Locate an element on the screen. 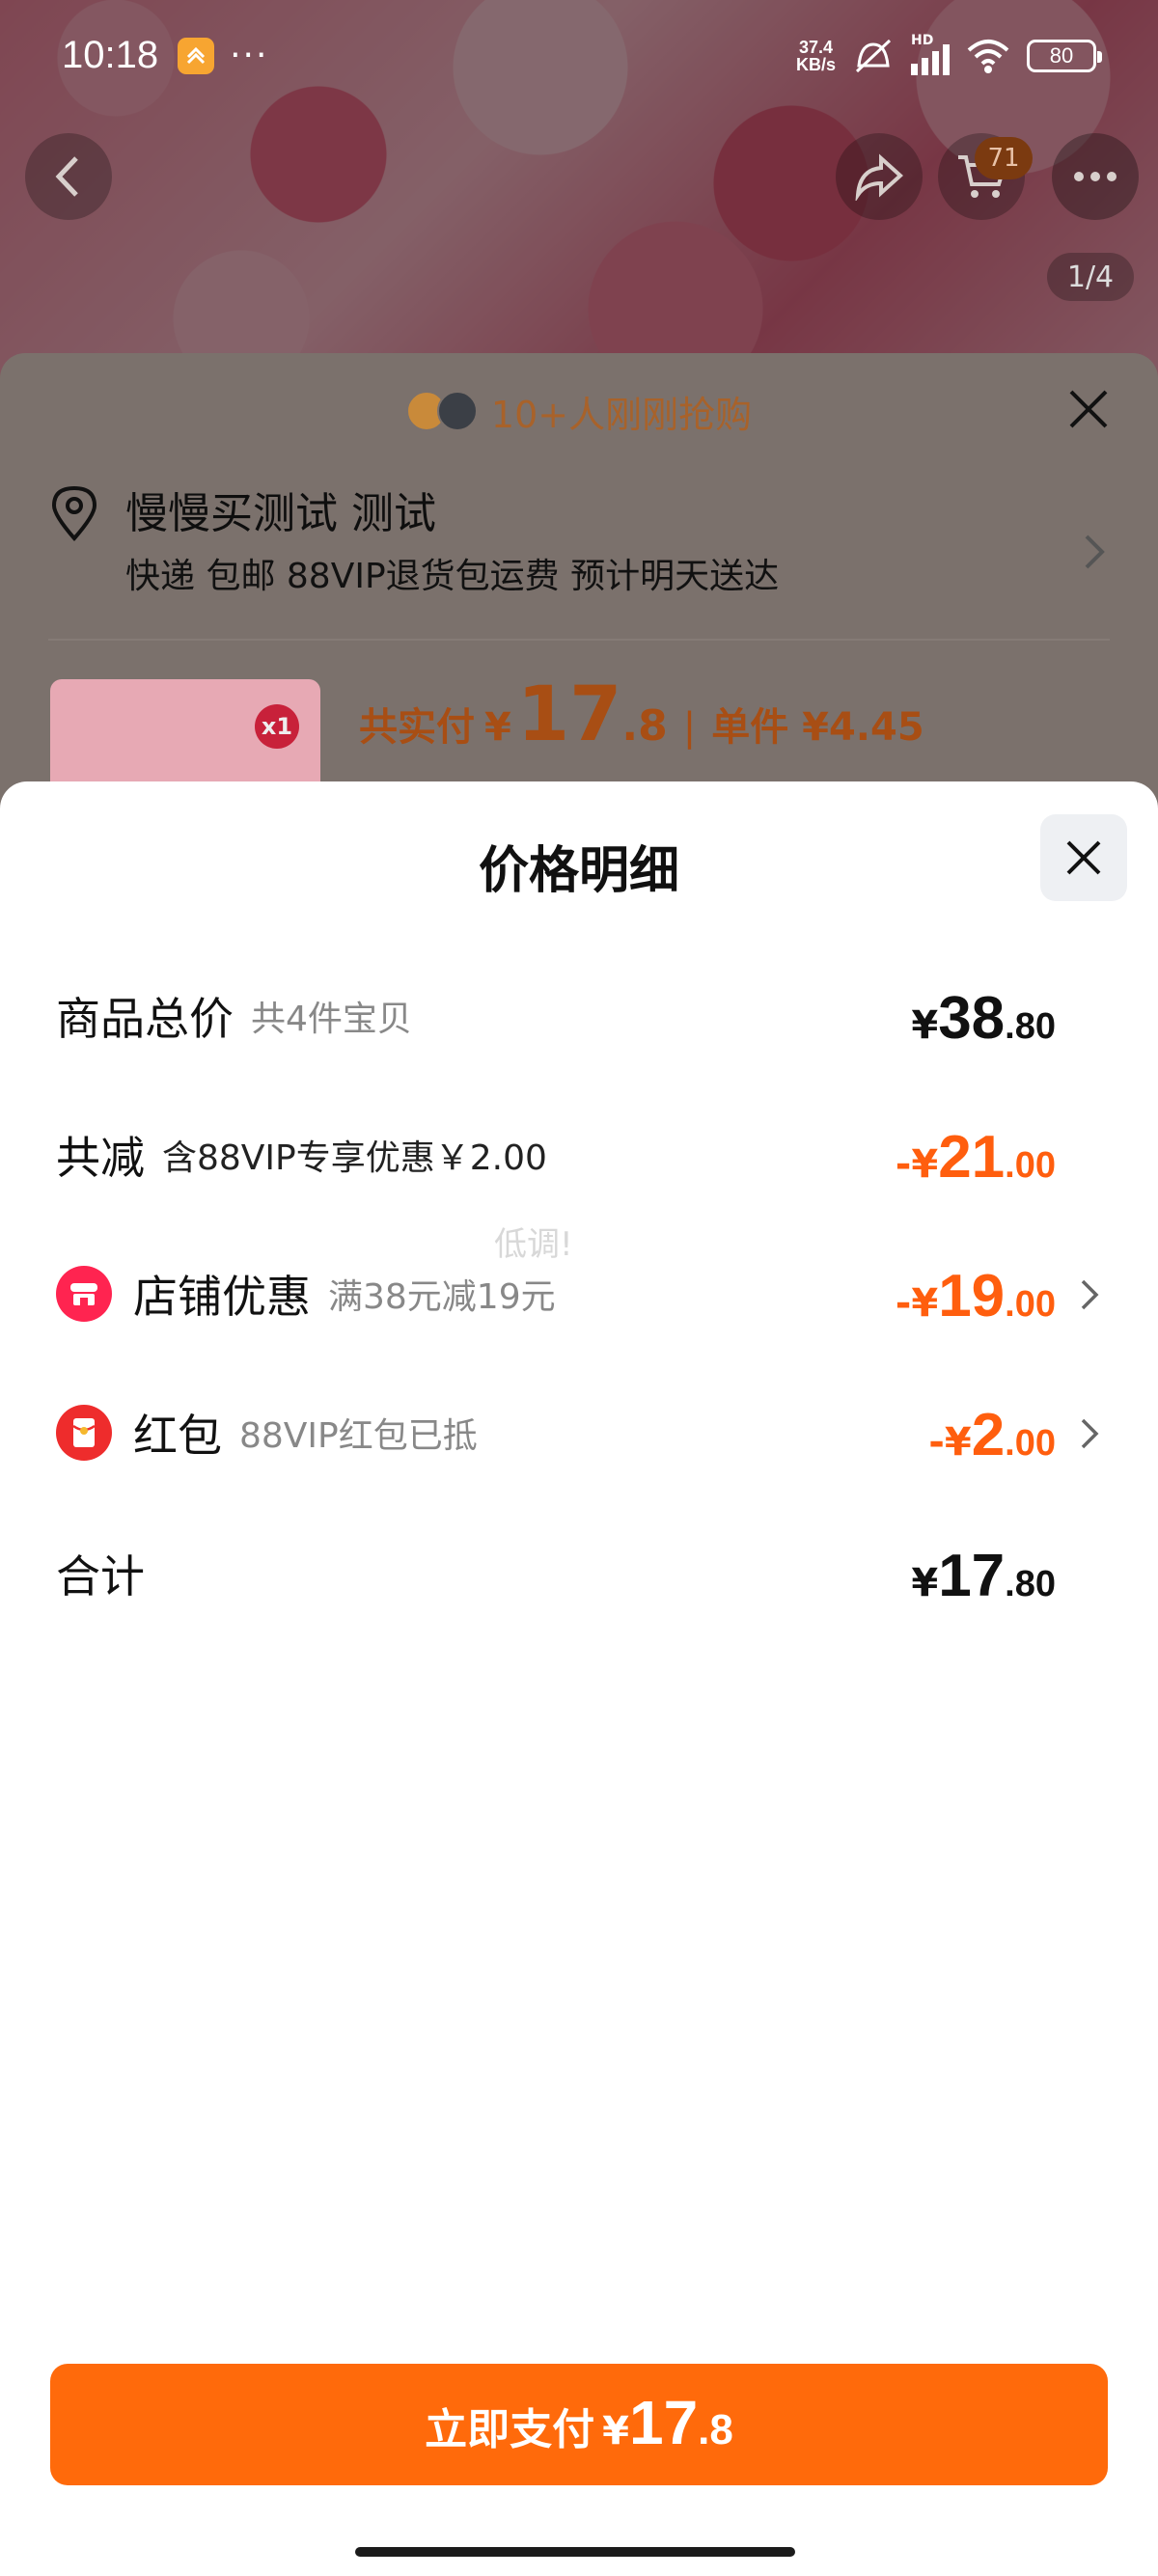  home-indicator is located at coordinates (575, 2552).